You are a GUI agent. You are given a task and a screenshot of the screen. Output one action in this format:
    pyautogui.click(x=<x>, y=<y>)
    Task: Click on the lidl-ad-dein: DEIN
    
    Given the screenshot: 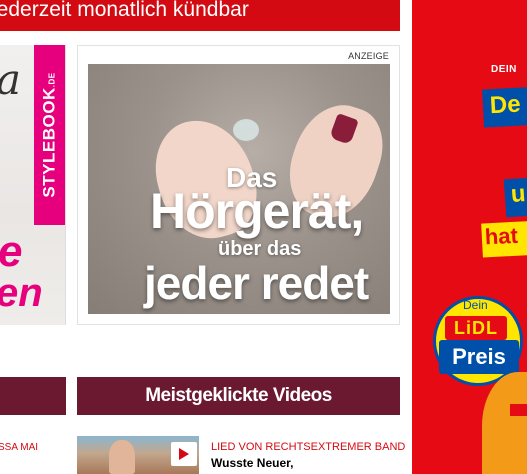 What is the action you would take?
    pyautogui.click(x=504, y=69)
    